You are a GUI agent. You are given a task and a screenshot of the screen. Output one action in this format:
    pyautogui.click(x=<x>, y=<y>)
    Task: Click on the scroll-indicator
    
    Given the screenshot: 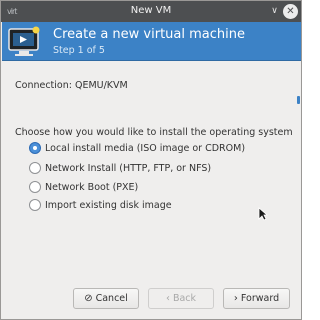 What is the action you would take?
    pyautogui.click(x=298, y=100)
    